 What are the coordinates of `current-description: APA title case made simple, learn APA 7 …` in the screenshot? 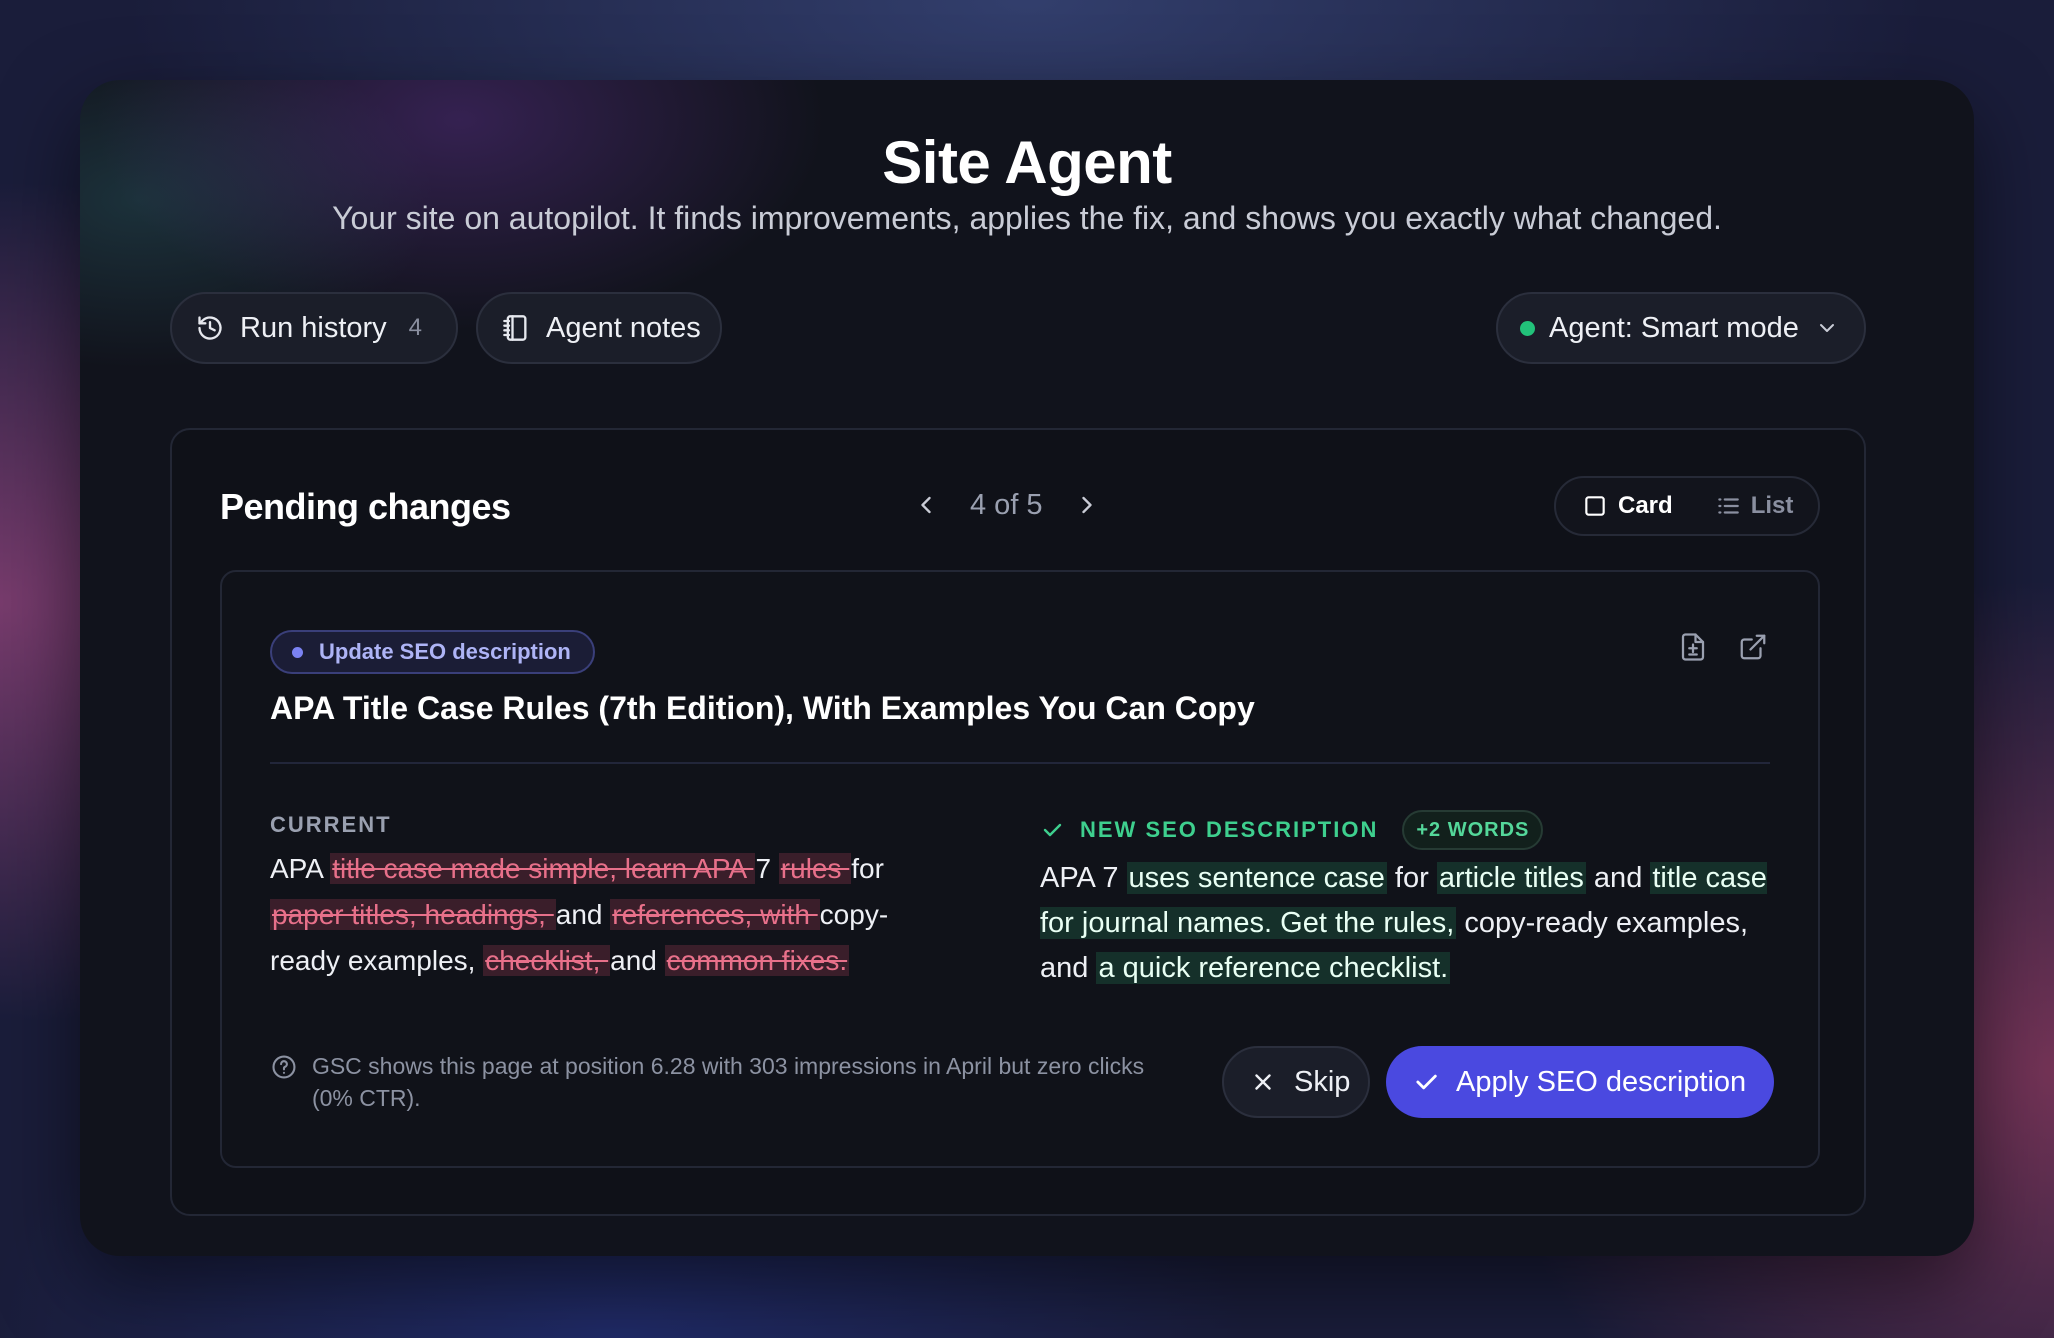 It's located at (600, 915).